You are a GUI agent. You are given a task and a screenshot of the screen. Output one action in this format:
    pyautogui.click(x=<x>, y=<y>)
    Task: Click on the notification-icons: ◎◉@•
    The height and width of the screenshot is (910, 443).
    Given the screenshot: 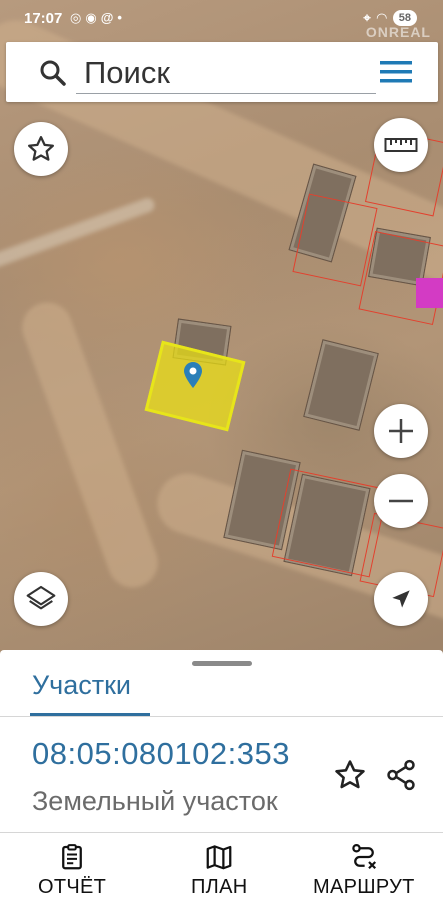 What is the action you would take?
    pyautogui.click(x=98, y=18)
    